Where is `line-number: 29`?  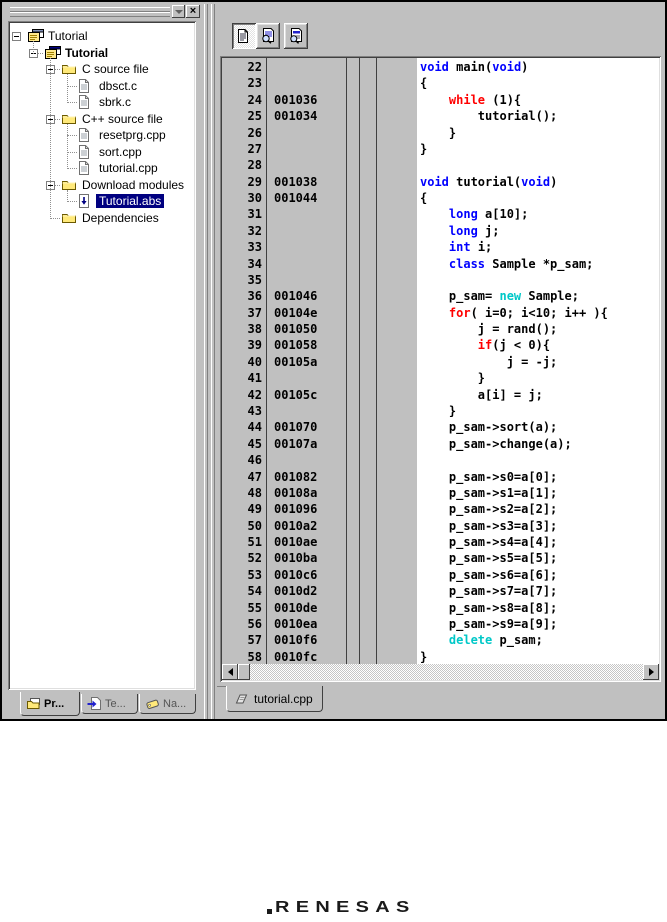
line-number: 29 is located at coordinates (254, 181).